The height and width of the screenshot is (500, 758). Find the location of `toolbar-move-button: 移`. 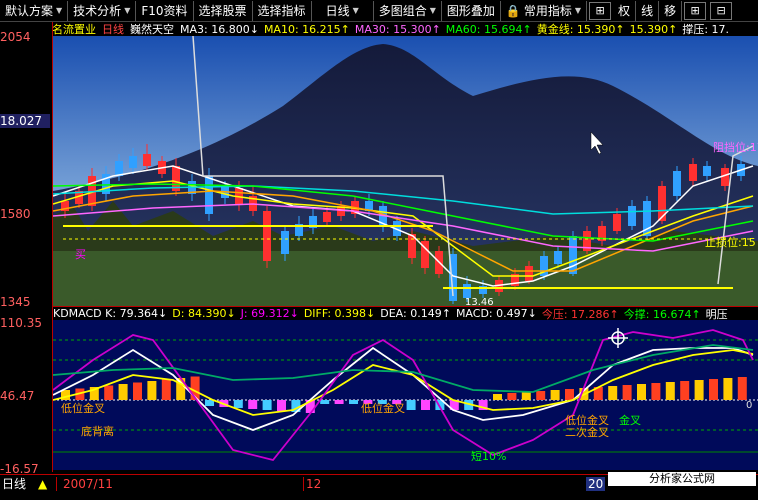

toolbar-move-button: 移 is located at coordinates (671, 10).